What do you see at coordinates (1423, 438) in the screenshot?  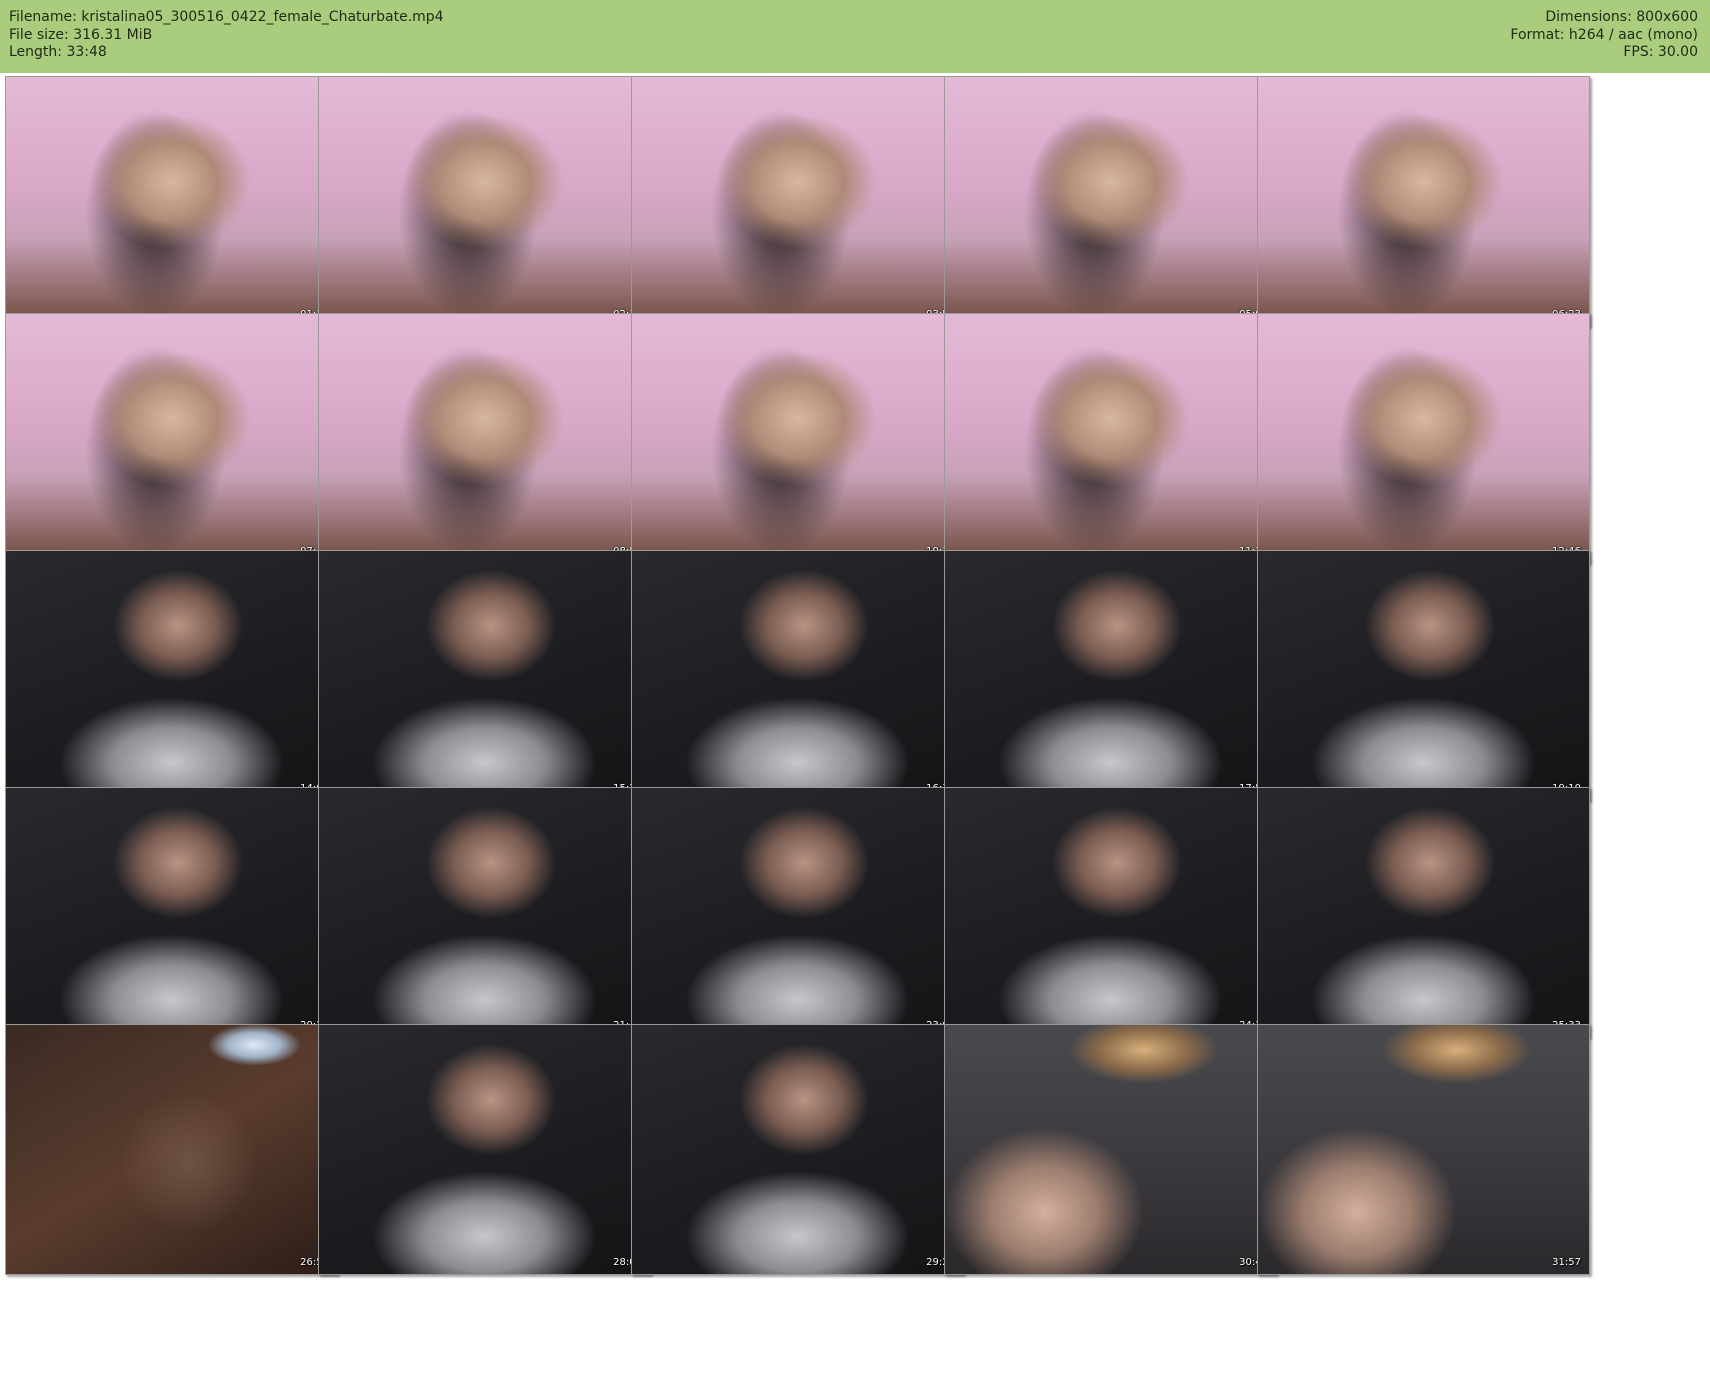 I see `thumbnail-frame: 12:46` at bounding box center [1423, 438].